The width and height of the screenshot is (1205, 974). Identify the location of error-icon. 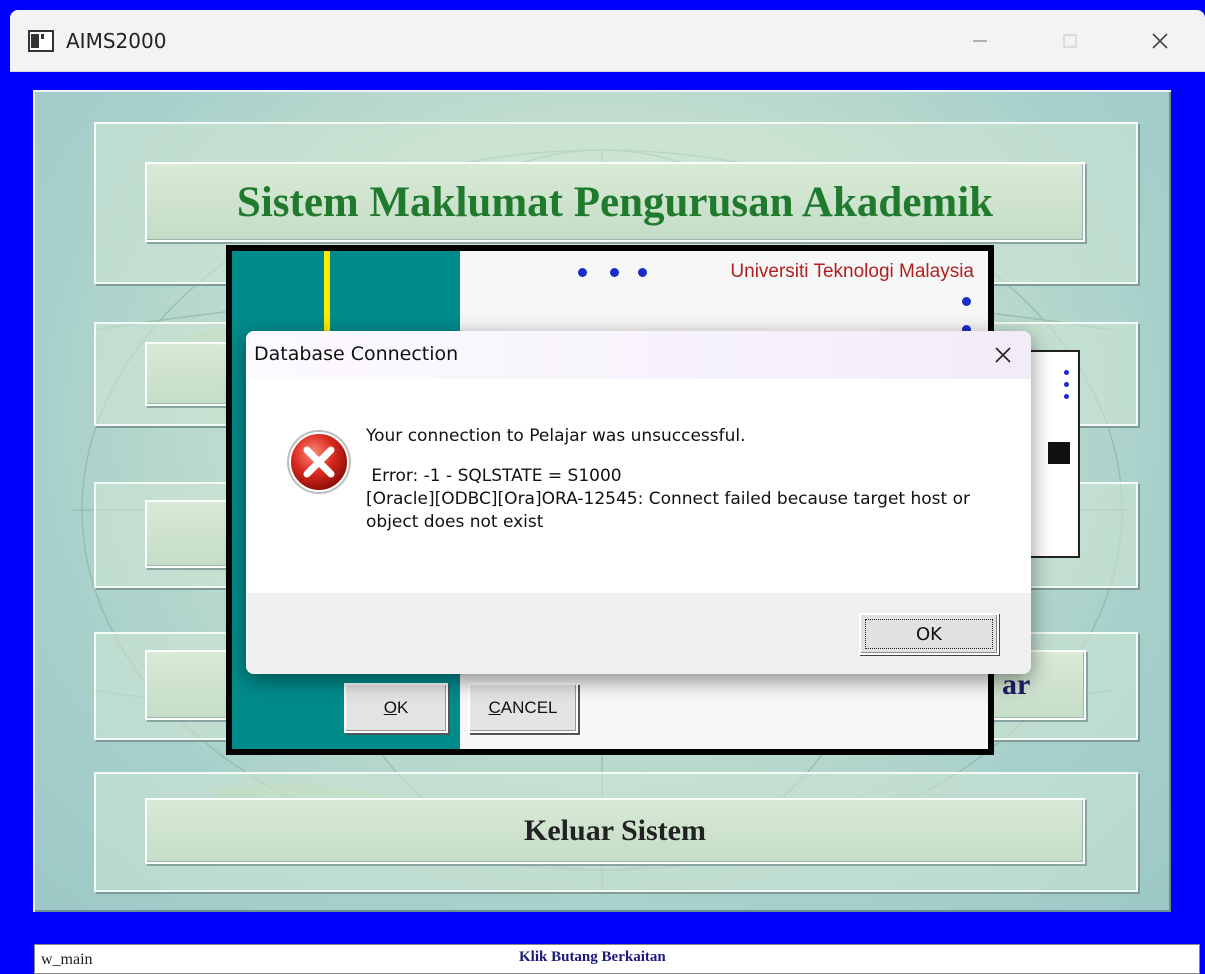
(319, 462).